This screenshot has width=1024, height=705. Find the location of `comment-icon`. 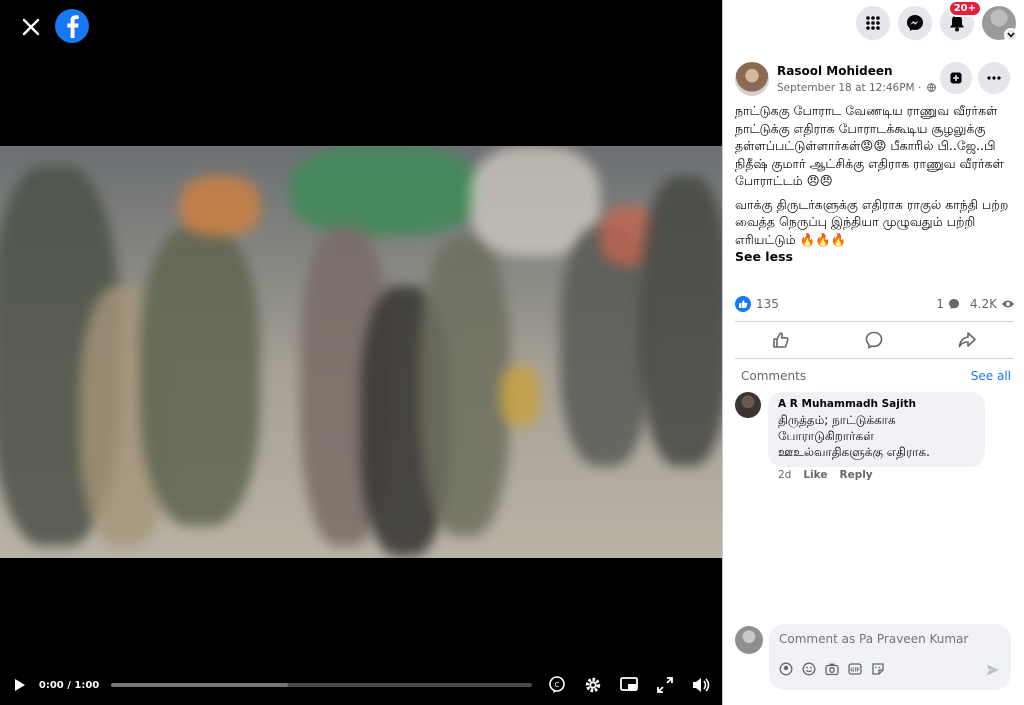

comment-icon is located at coordinates (874, 340).